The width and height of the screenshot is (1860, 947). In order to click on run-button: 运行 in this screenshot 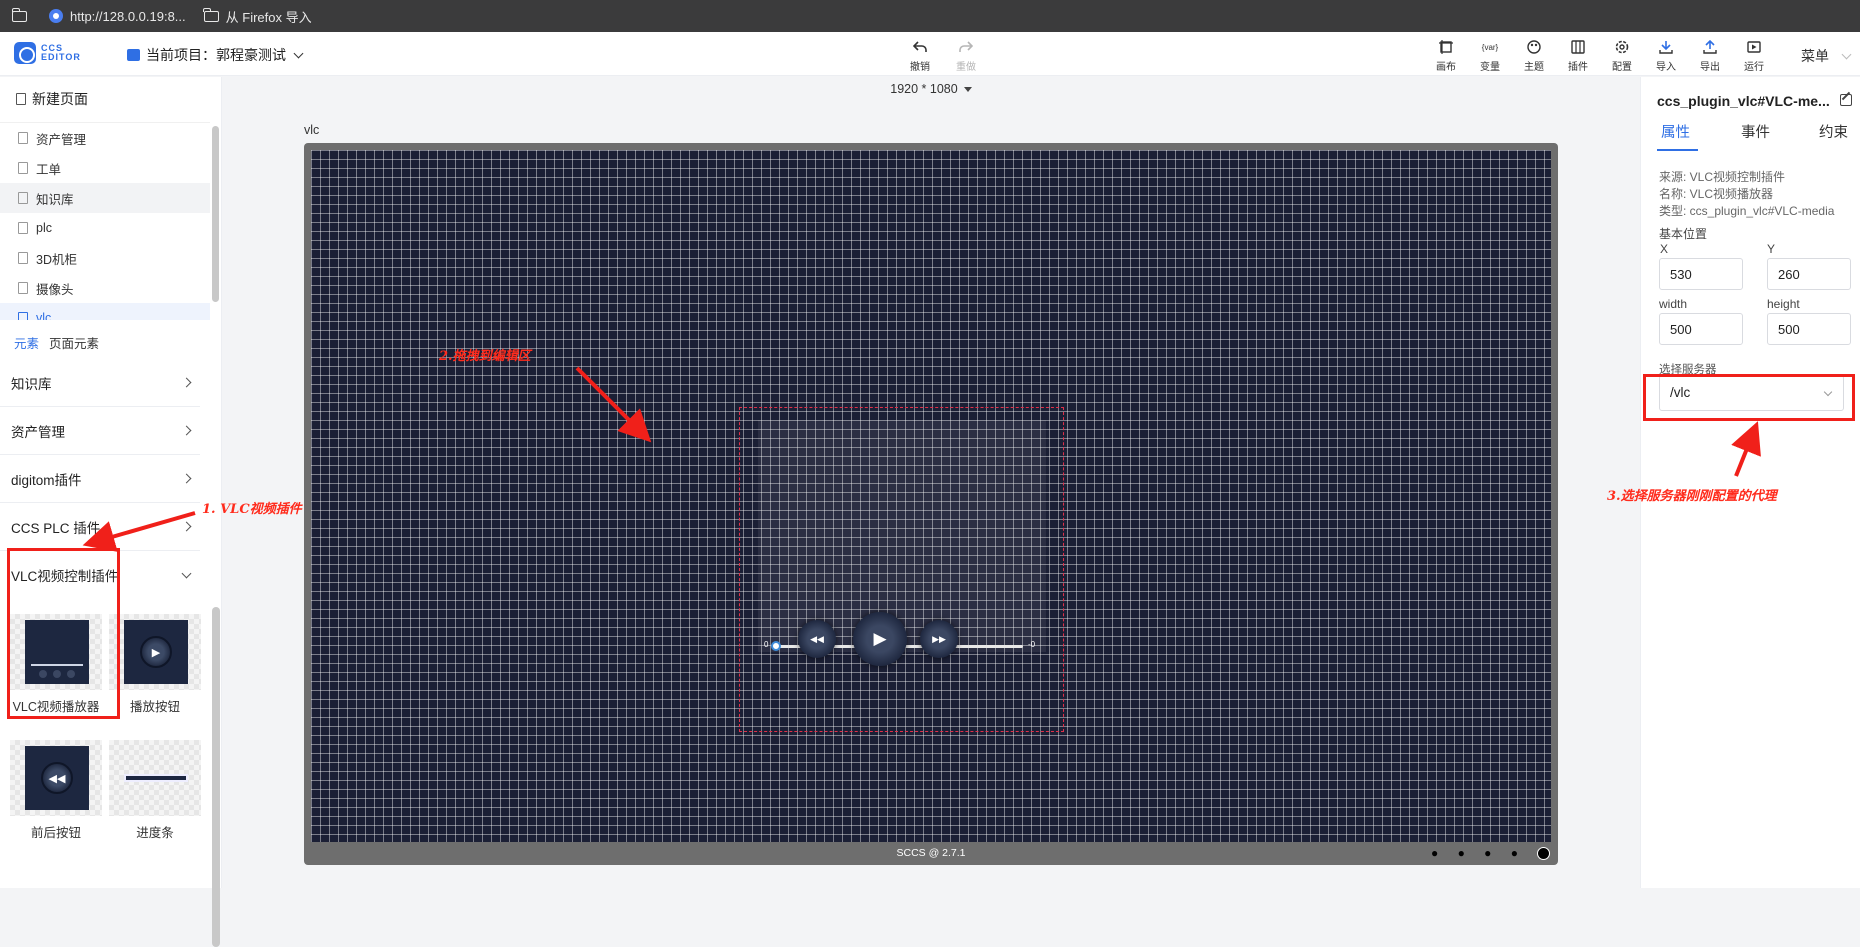, I will do `click(1754, 56)`.